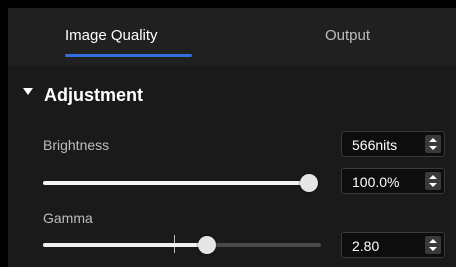 This screenshot has height=267, width=456. What do you see at coordinates (128, 55) in the screenshot?
I see `active-tab-indicator` at bounding box center [128, 55].